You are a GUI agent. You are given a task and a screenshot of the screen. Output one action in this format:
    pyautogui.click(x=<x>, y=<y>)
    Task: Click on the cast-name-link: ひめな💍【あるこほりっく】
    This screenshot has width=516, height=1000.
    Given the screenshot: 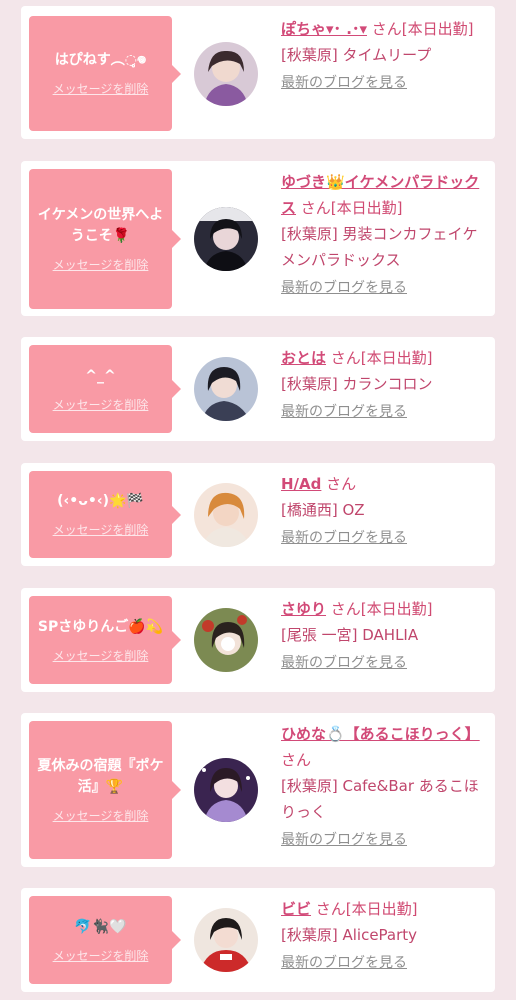 What is the action you would take?
    pyautogui.click(x=380, y=734)
    